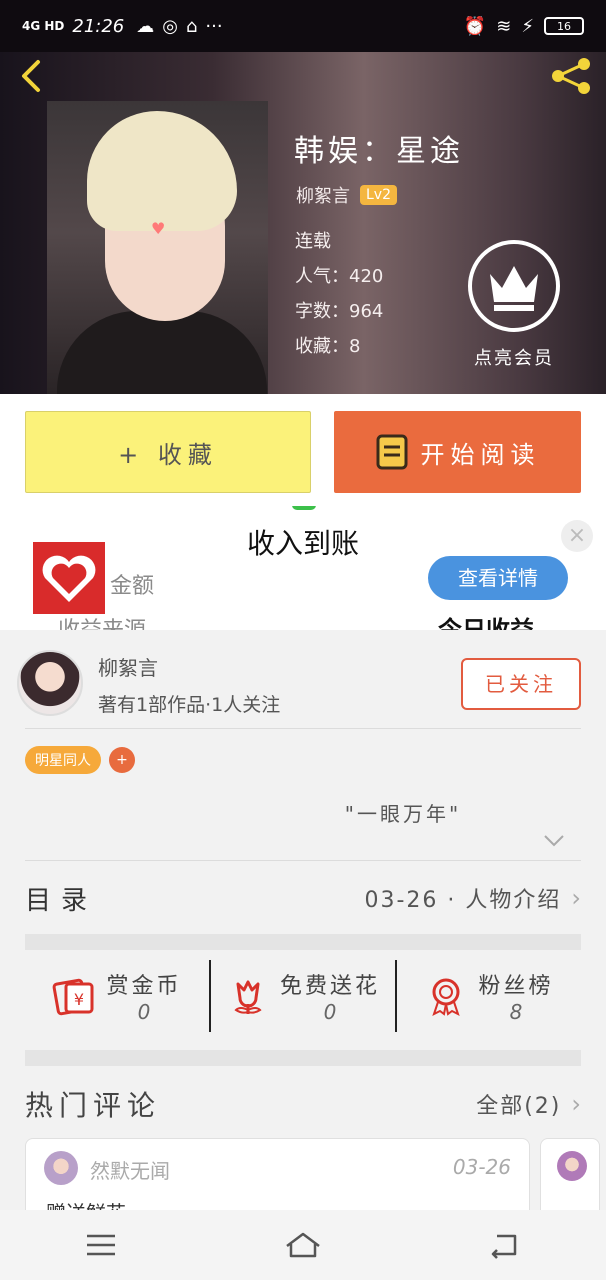 The height and width of the screenshot is (1280, 606). What do you see at coordinates (391, 452) in the screenshot?
I see `book-icon` at bounding box center [391, 452].